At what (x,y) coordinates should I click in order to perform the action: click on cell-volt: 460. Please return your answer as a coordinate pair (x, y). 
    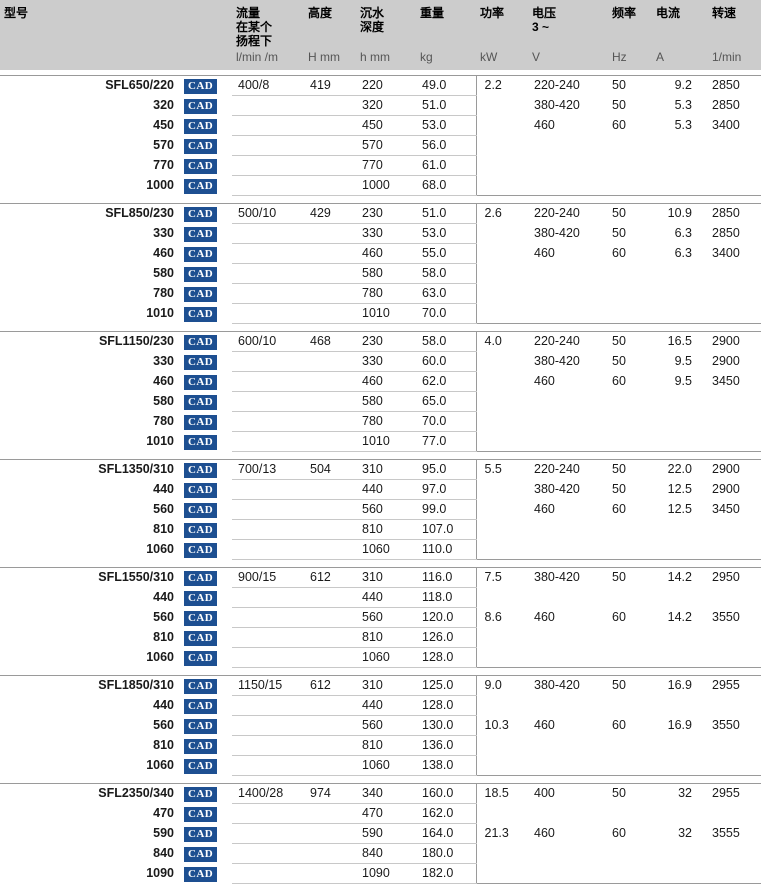
    Looking at the image, I should click on (568, 833).